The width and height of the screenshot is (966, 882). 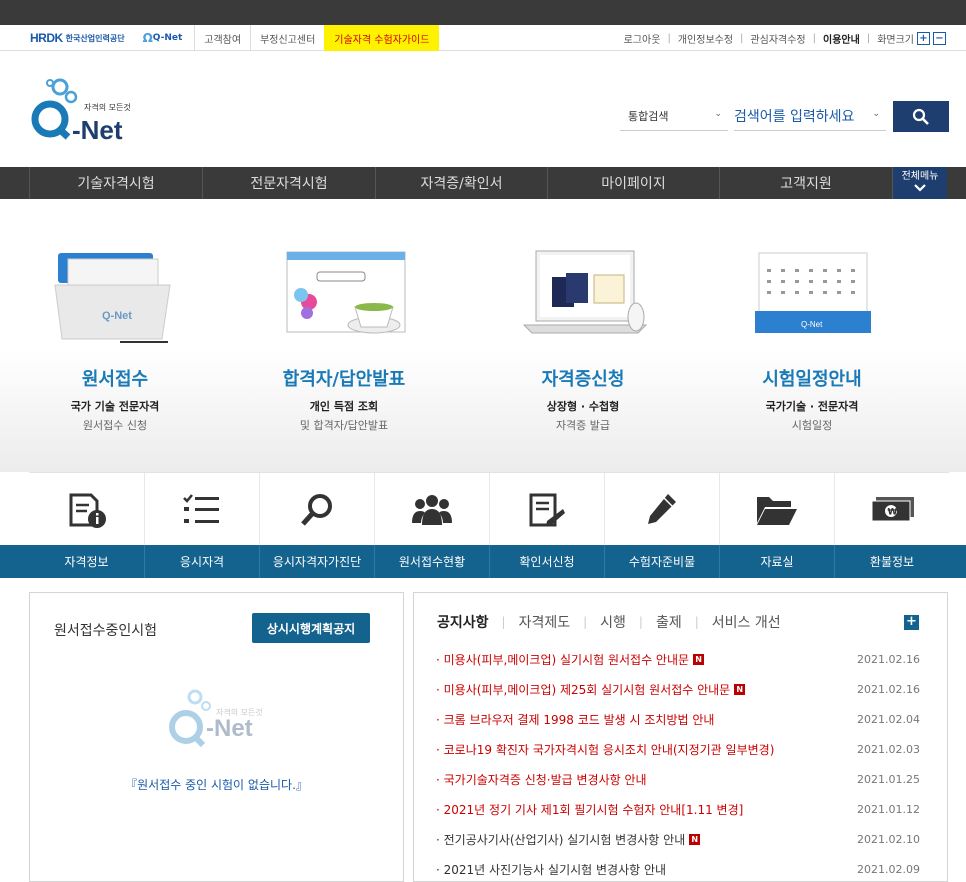 I want to click on notice-date: 2021.01.25, so click(x=888, y=779).